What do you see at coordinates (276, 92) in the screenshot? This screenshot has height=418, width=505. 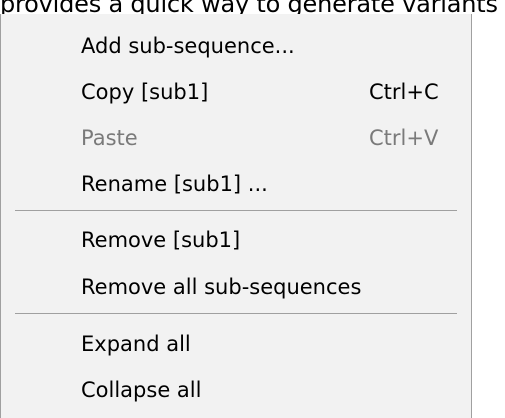 I see `menu-item-copy: Copy [sub1] Ctrl+C` at bounding box center [276, 92].